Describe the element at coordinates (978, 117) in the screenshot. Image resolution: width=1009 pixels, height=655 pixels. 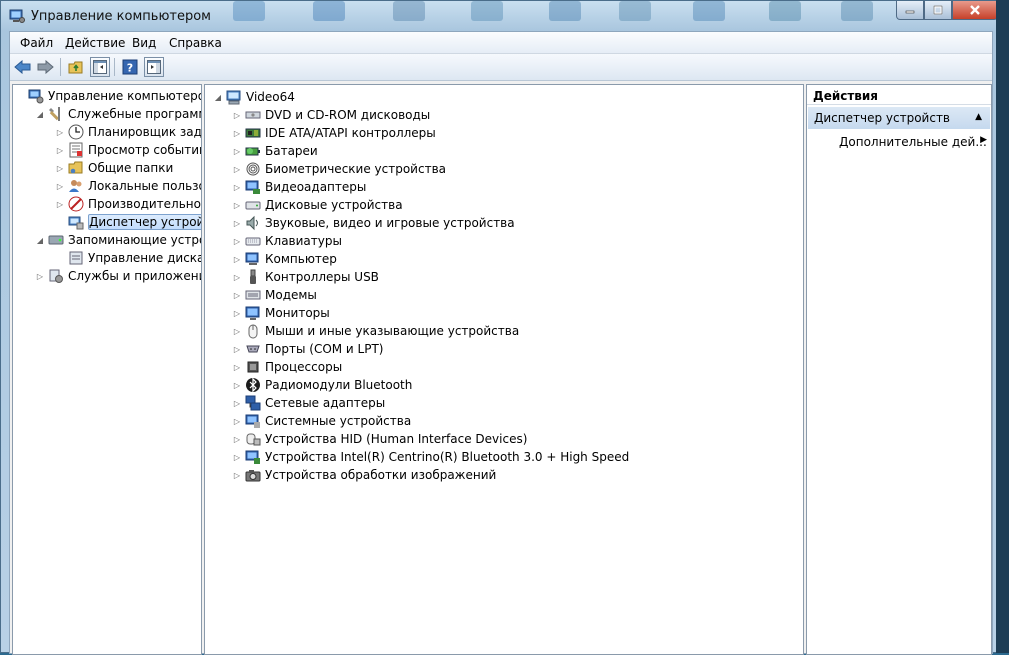
I see `collapse-triangle-icon: ▲` at that location.